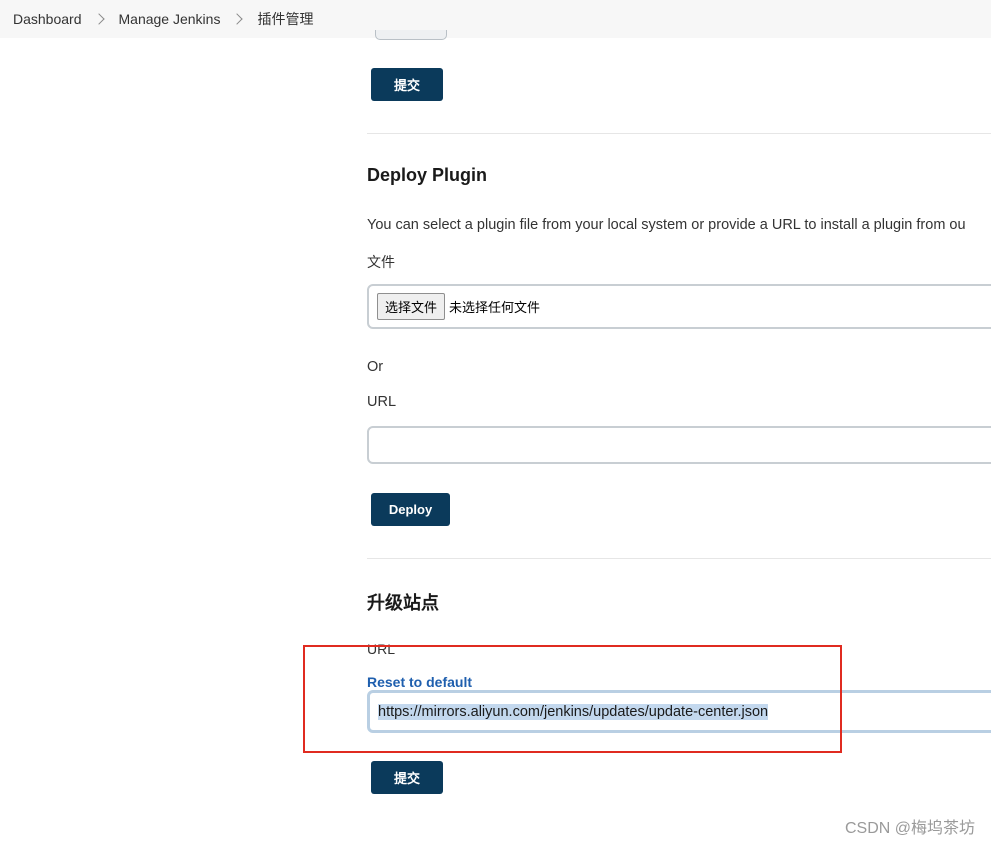 This screenshot has height=842, width=991. I want to click on advanced-submit-button: 提交, so click(407, 84).